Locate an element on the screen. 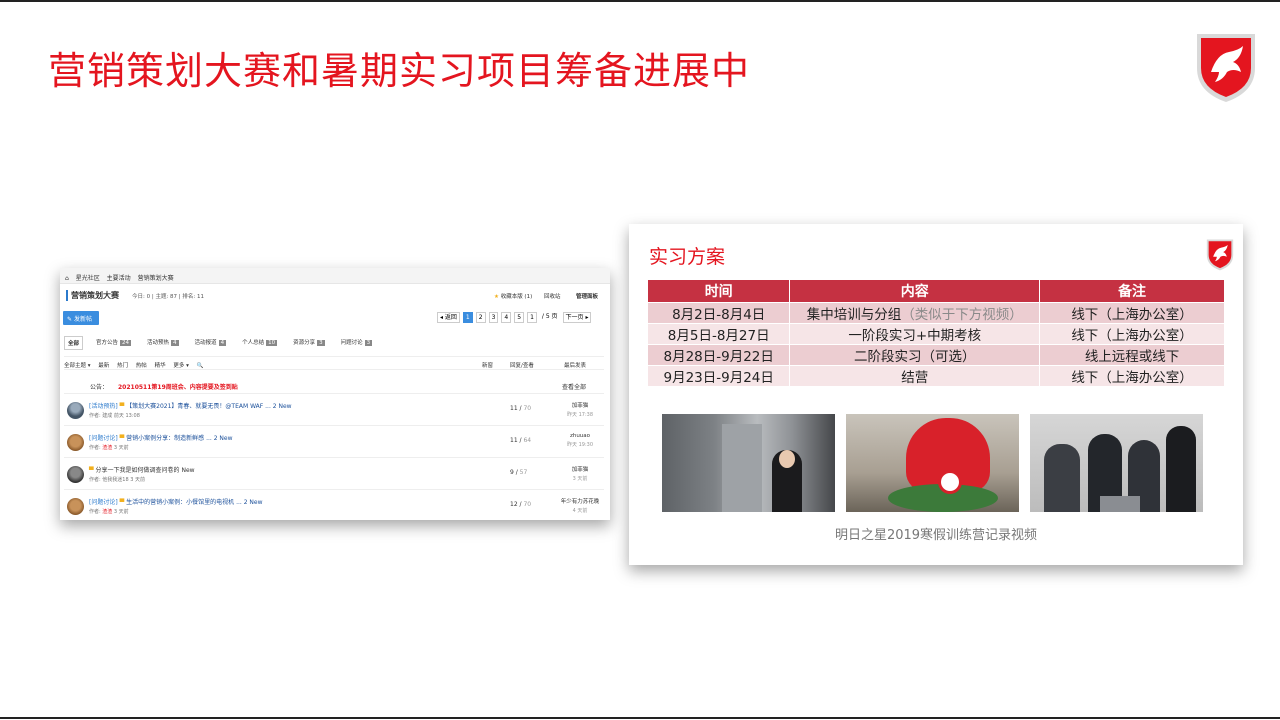 The image size is (1280, 720). tab-preheat: 活动预热 4 is located at coordinates (163, 343).